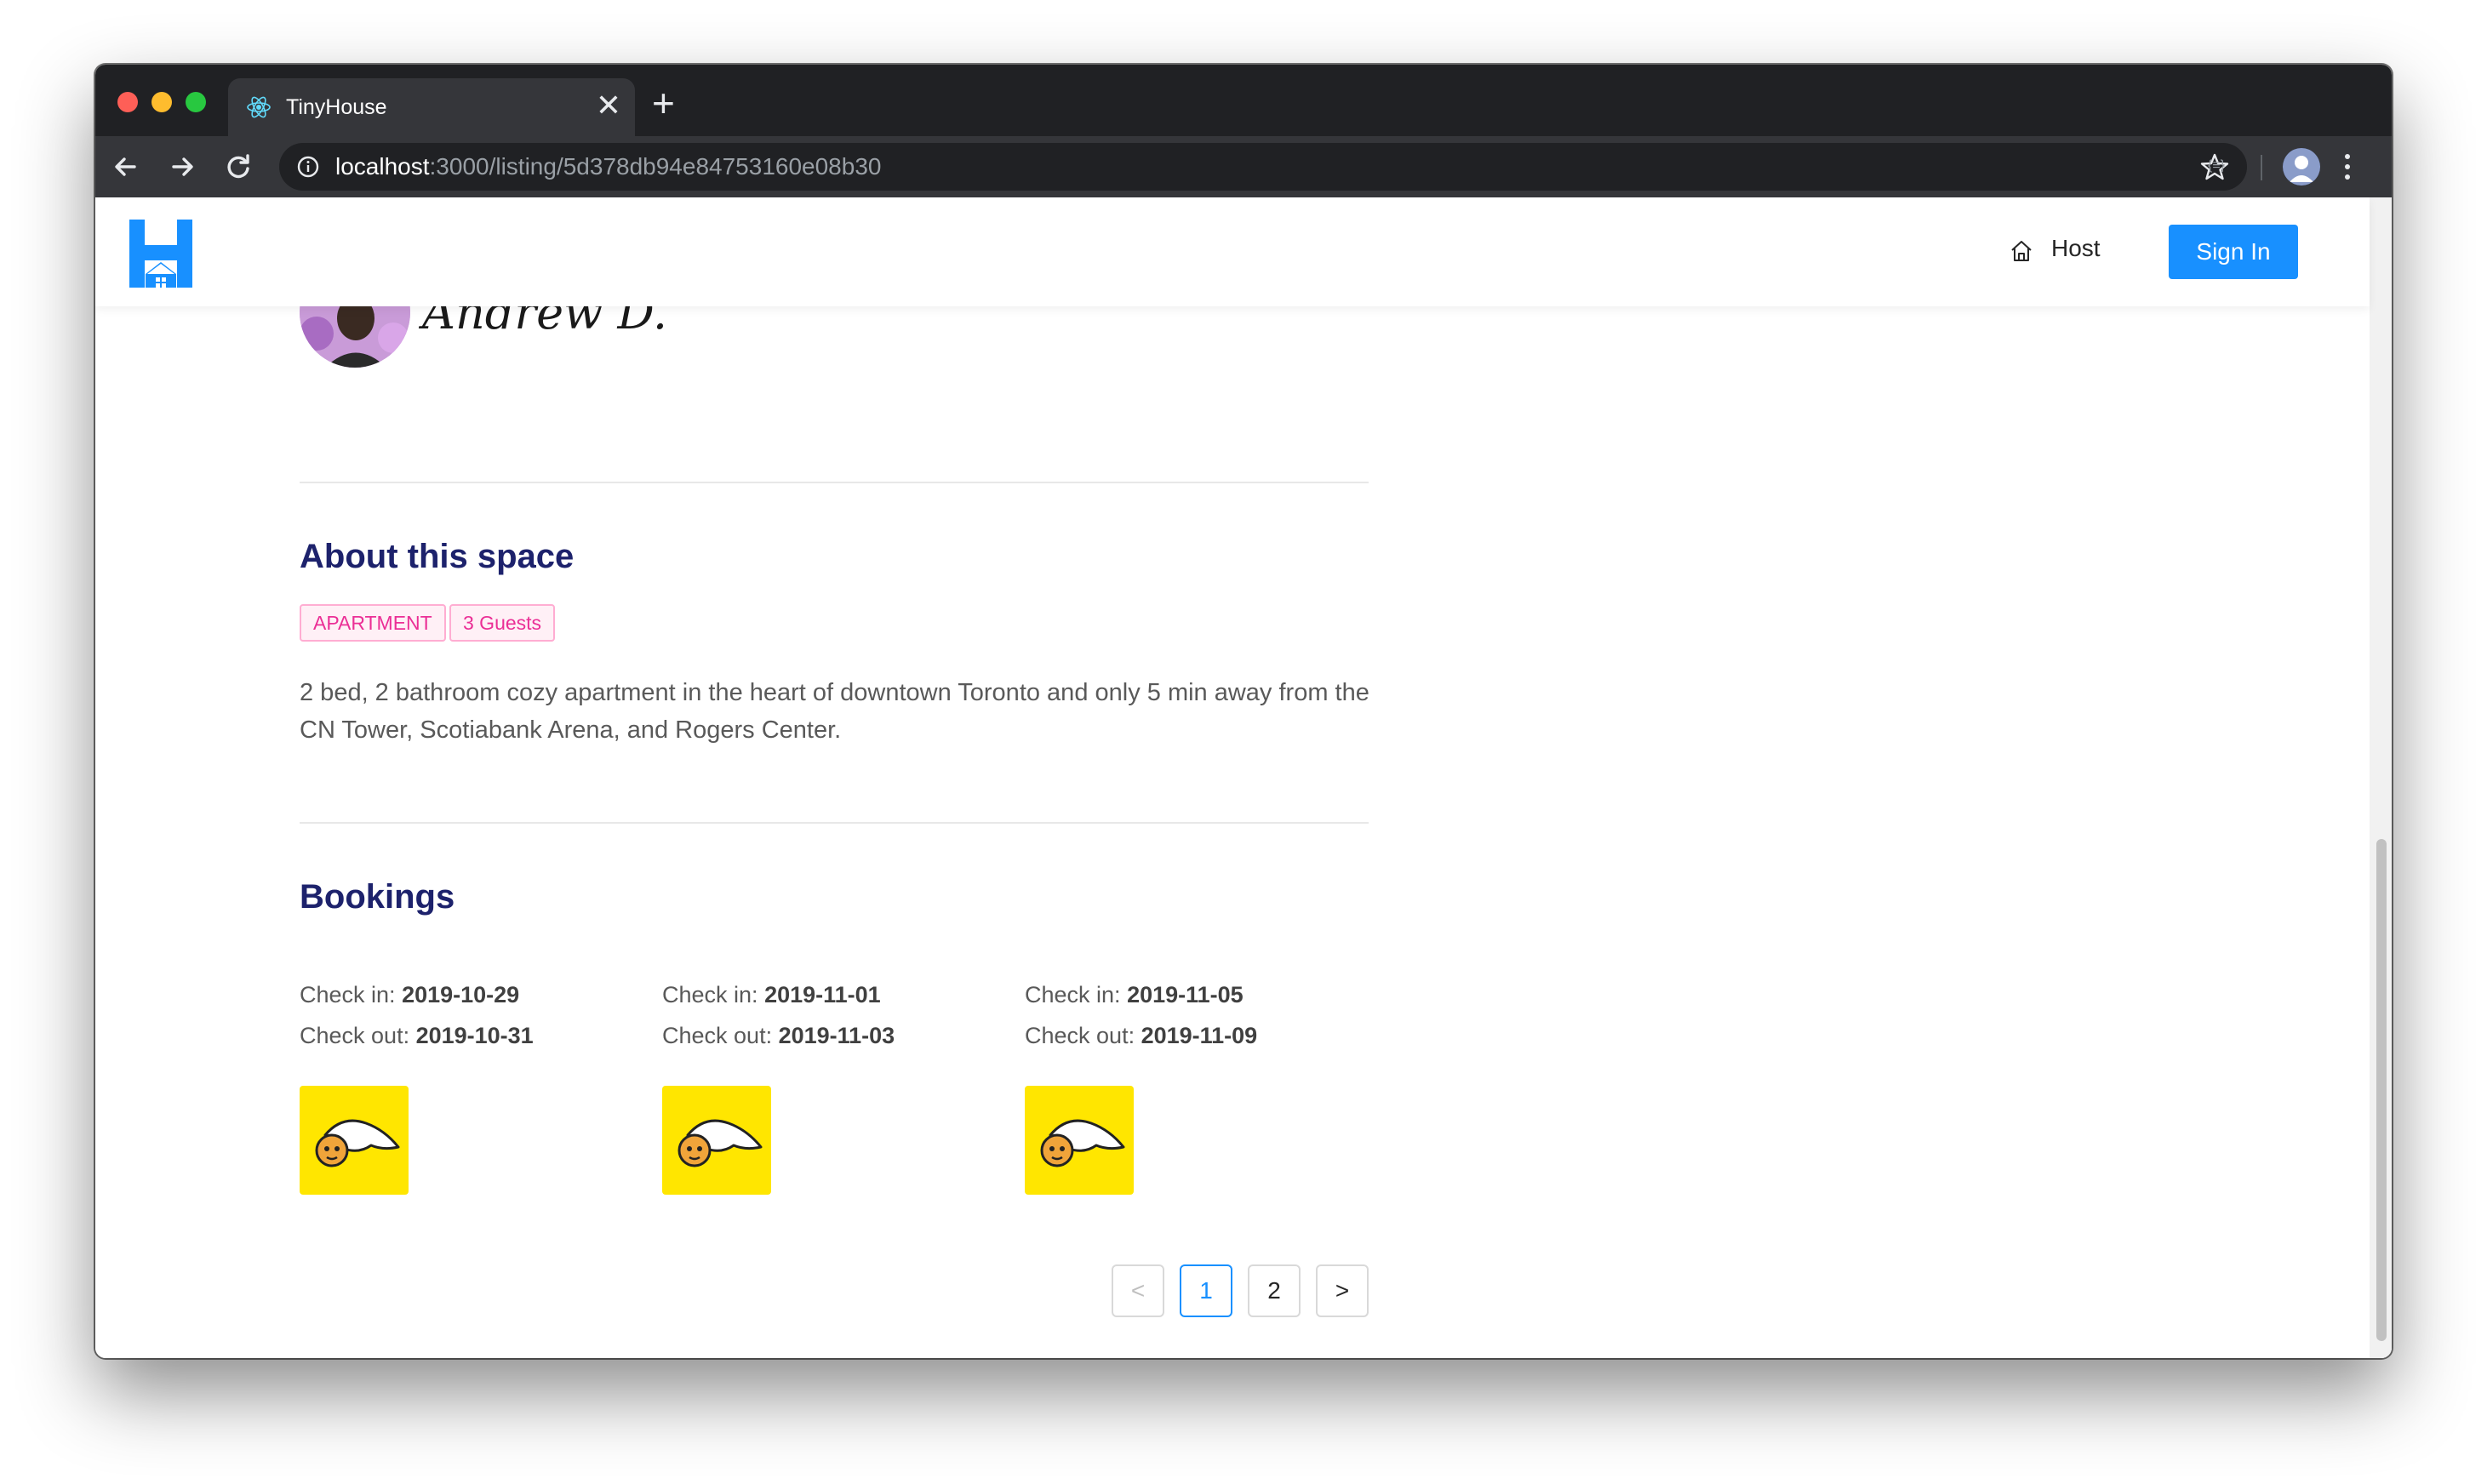  I want to click on bookings-heading: Bookings, so click(378, 897).